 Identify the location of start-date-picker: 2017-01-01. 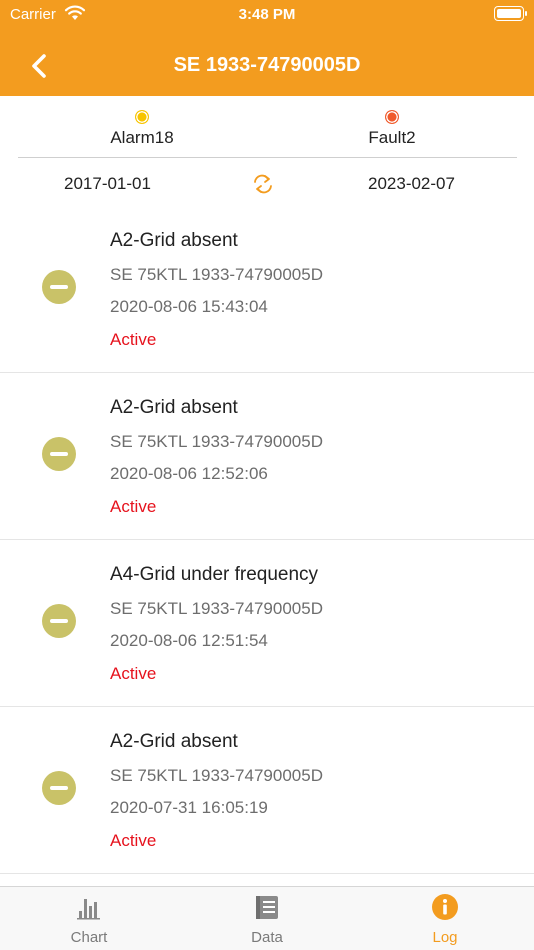
(107, 184).